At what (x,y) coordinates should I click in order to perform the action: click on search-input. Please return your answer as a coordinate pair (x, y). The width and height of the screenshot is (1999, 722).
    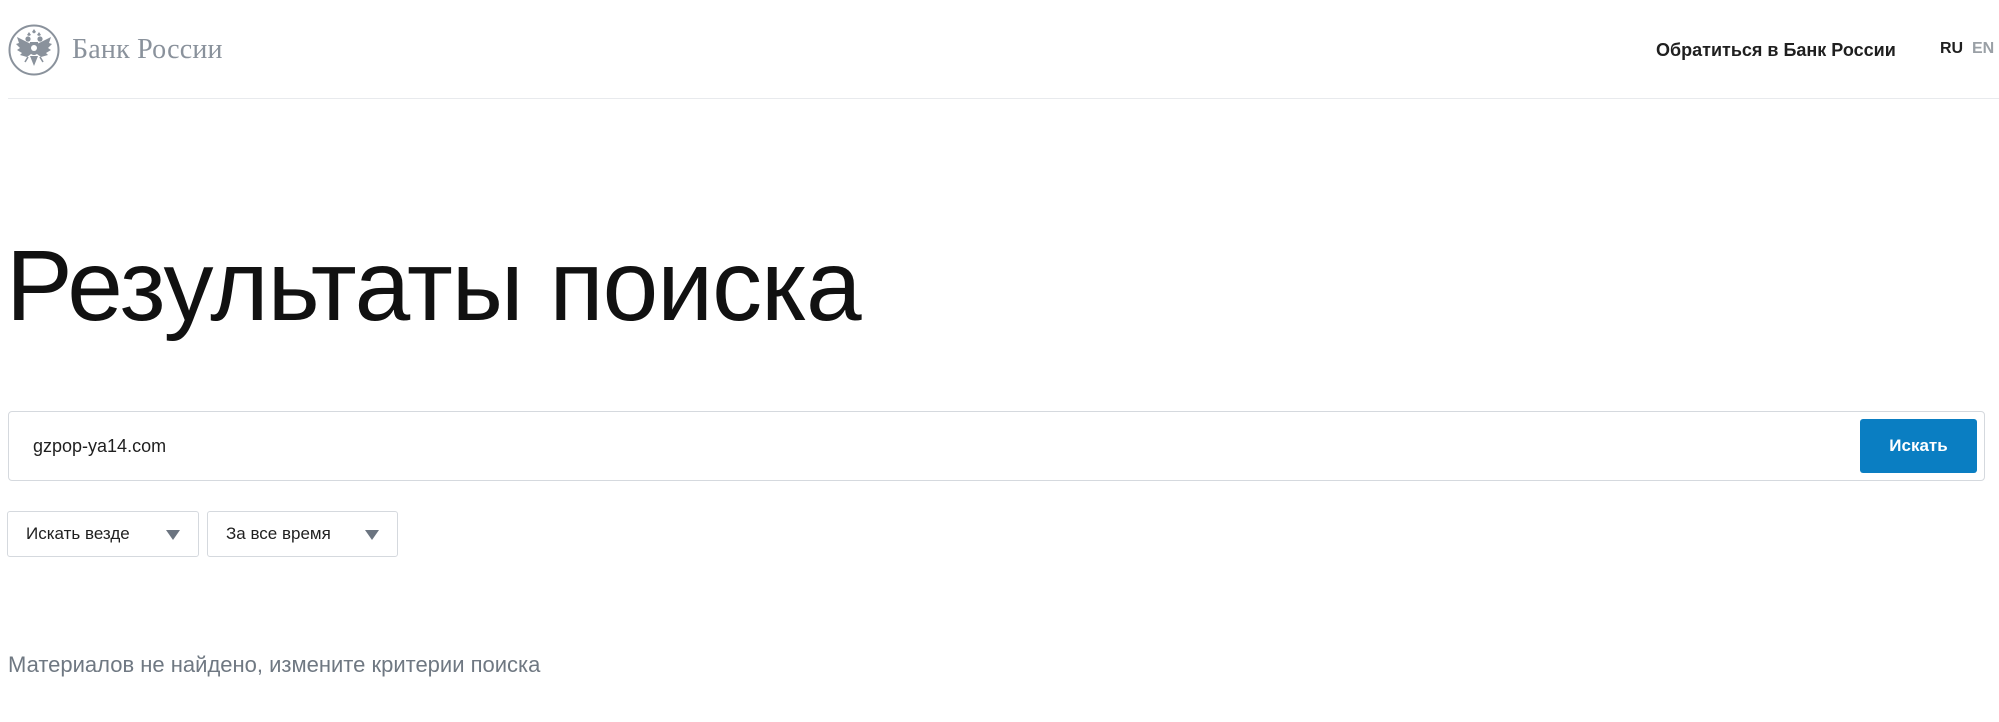
    Looking at the image, I should click on (933, 446).